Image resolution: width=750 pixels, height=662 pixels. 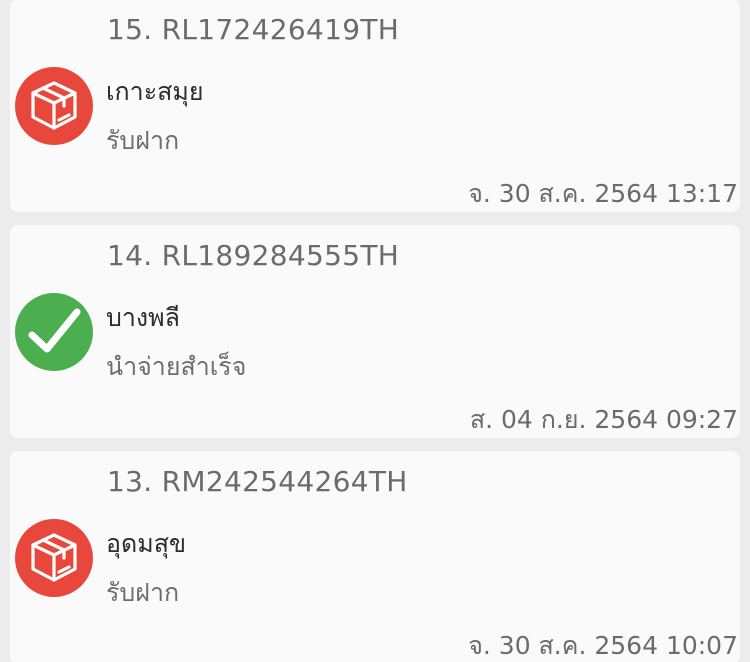 What do you see at coordinates (603, 193) in the screenshot?
I see `datetime-label: จ. 30 ส.ค. 2564 13:17` at bounding box center [603, 193].